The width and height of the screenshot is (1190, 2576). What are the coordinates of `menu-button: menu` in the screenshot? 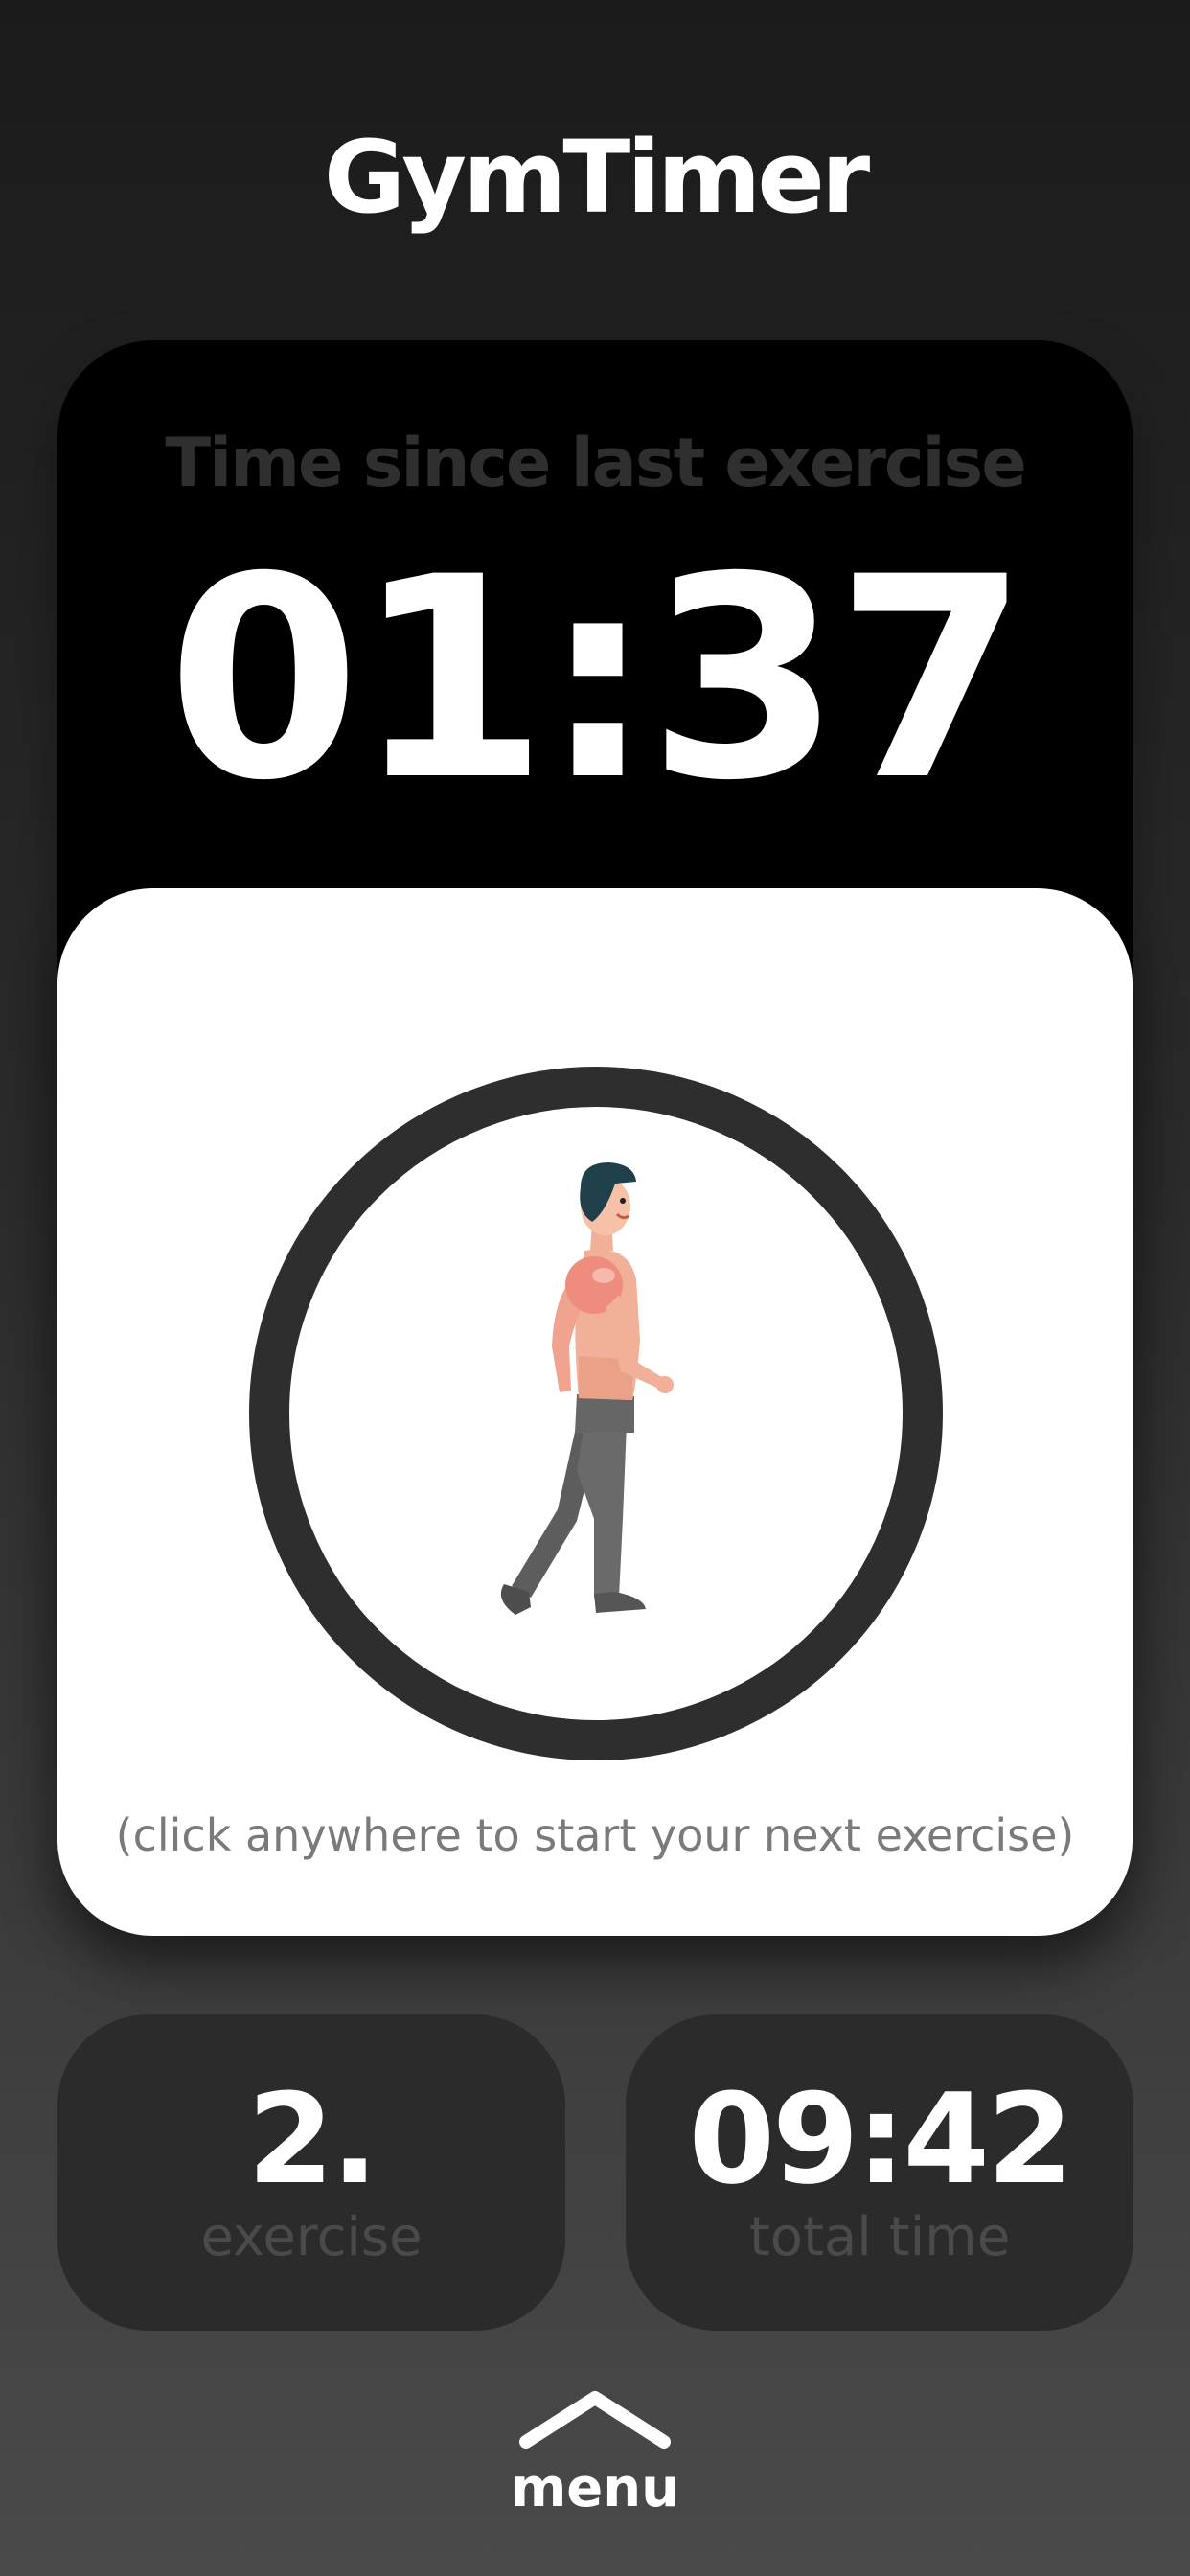 It's located at (595, 2458).